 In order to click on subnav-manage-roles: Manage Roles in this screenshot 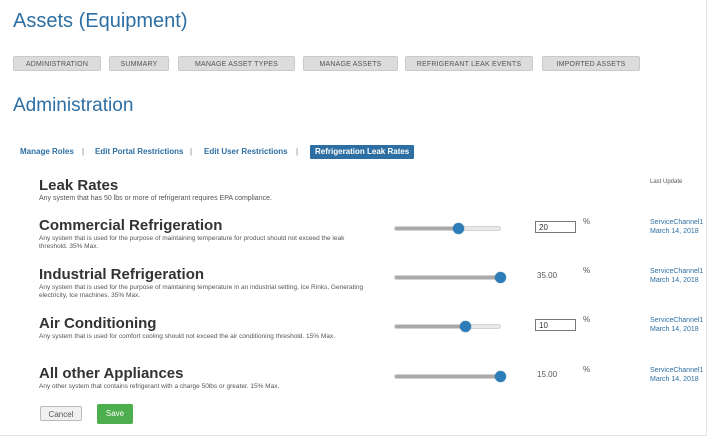, I will do `click(47, 152)`.